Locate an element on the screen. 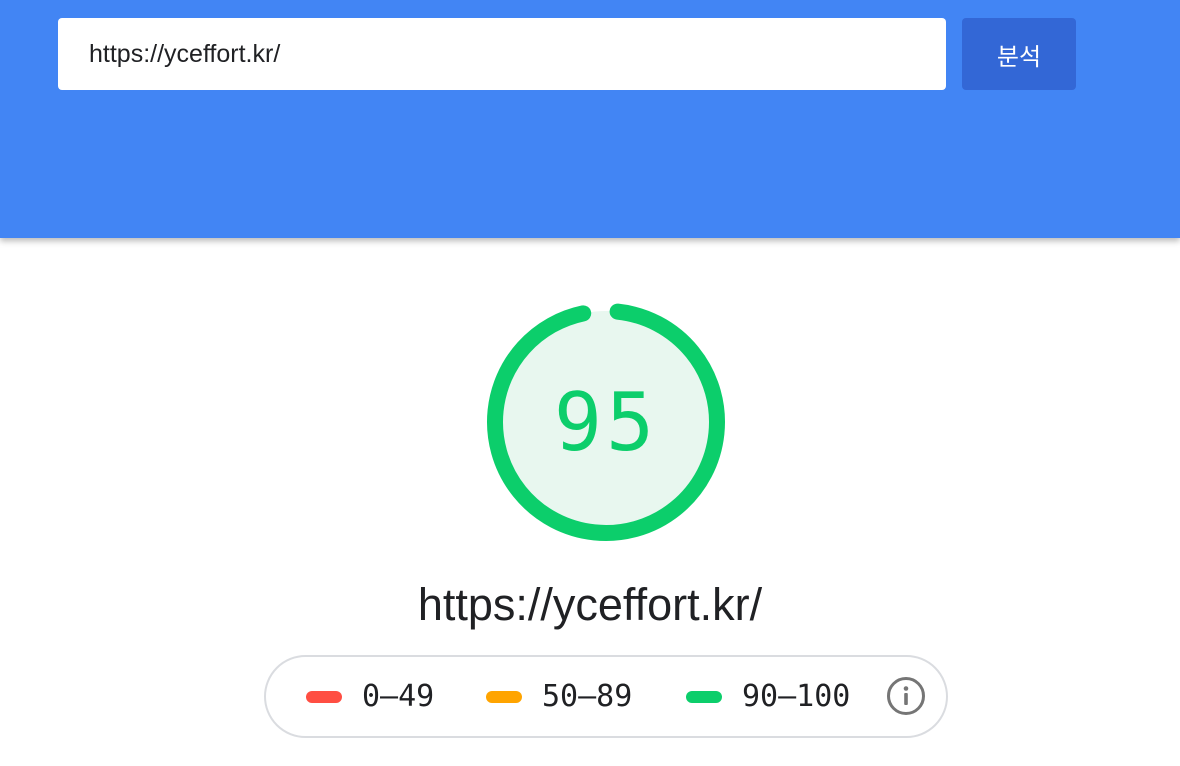 The width and height of the screenshot is (1180, 766). legend-item-fail: 0–49 is located at coordinates (370, 696).